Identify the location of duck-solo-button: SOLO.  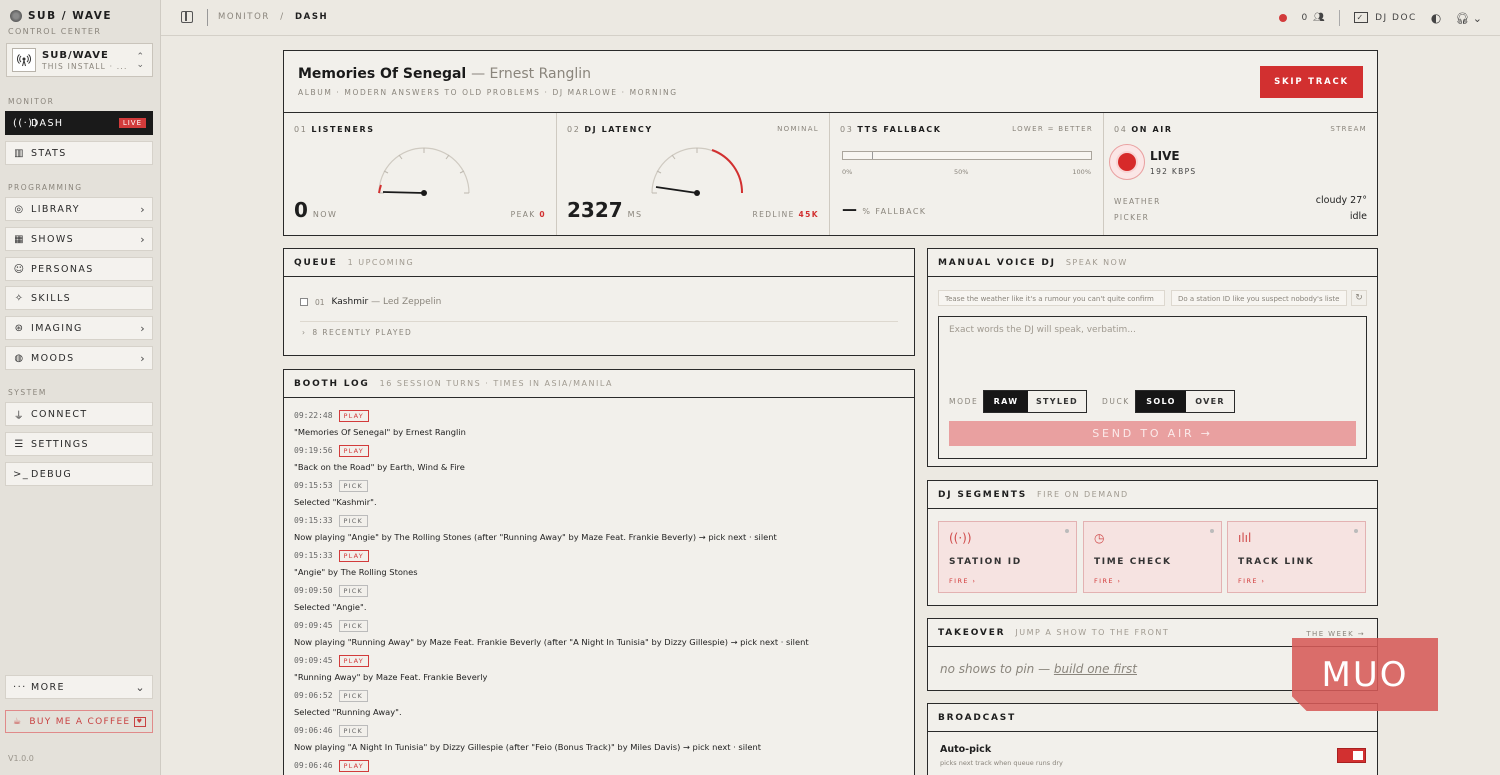
(1161, 401).